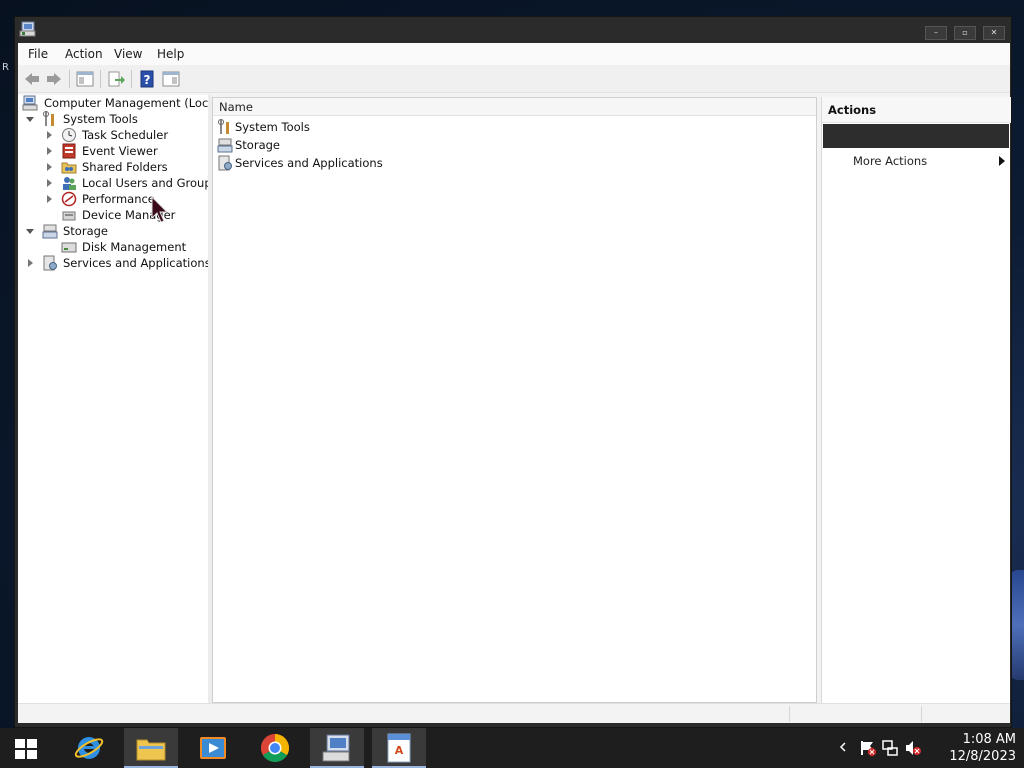 This screenshot has width=1024, height=768. Describe the element at coordinates (514, 107) in the screenshot. I see `column-header-name: Name` at that location.